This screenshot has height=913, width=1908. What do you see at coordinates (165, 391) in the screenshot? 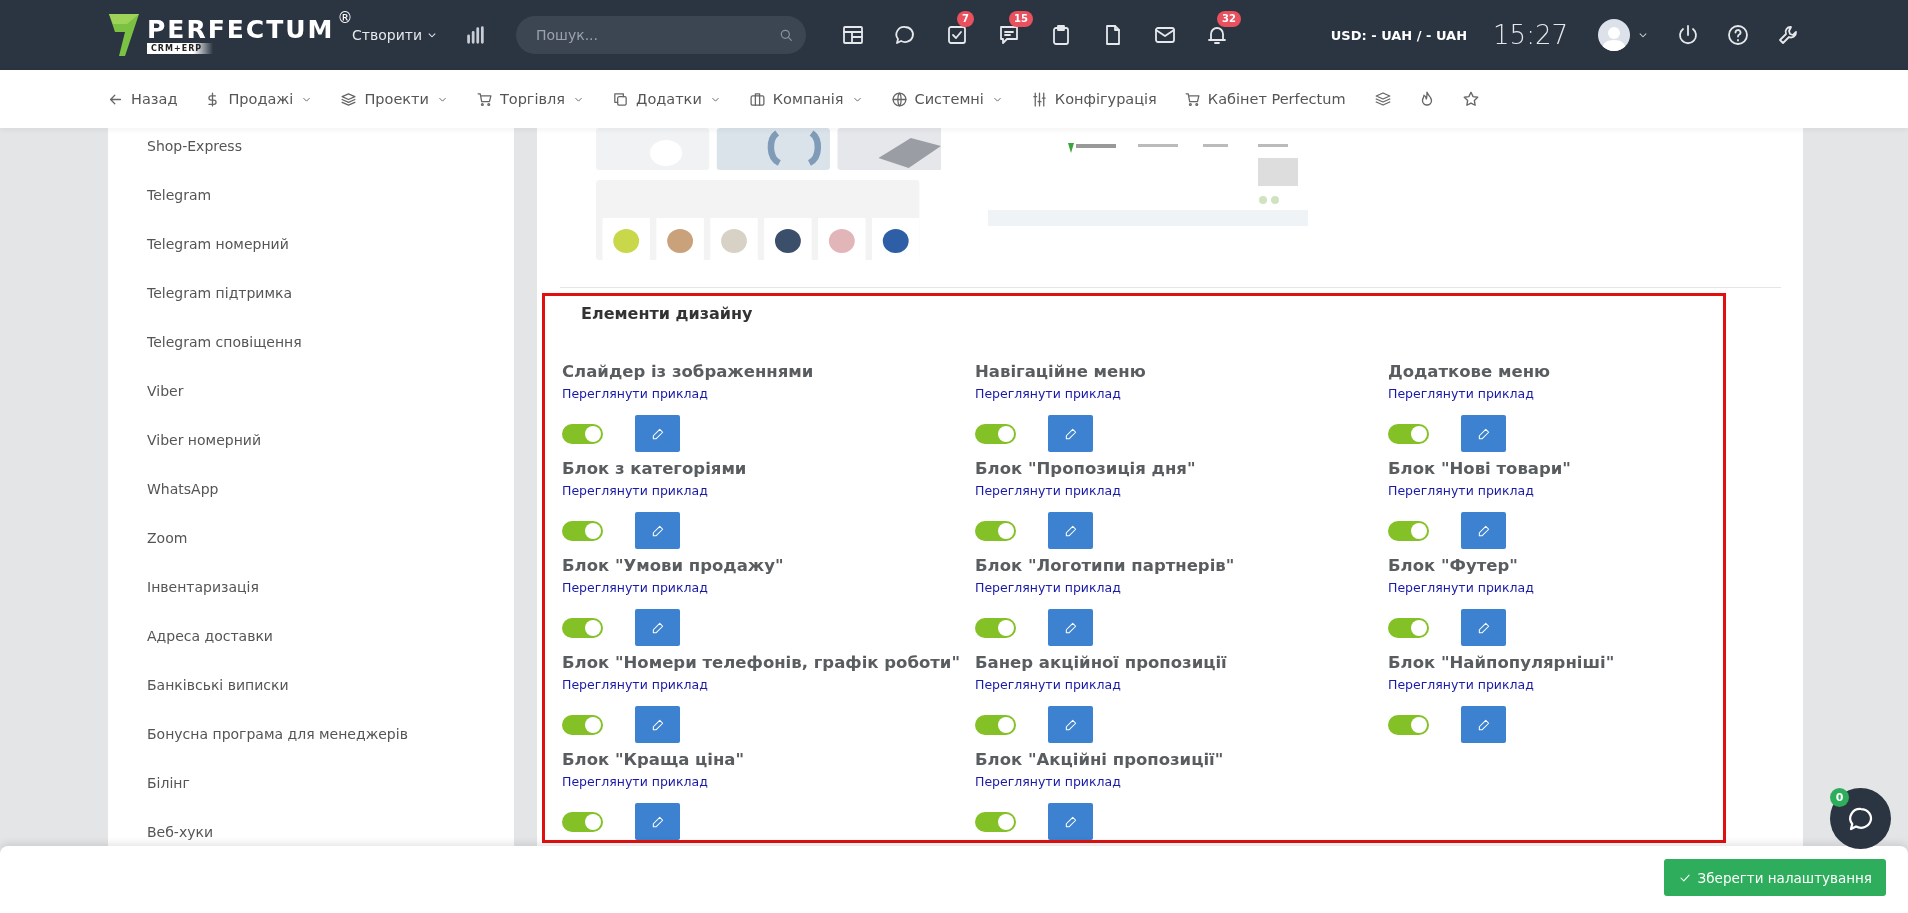
I see `sidebar-item: Viber` at bounding box center [165, 391].